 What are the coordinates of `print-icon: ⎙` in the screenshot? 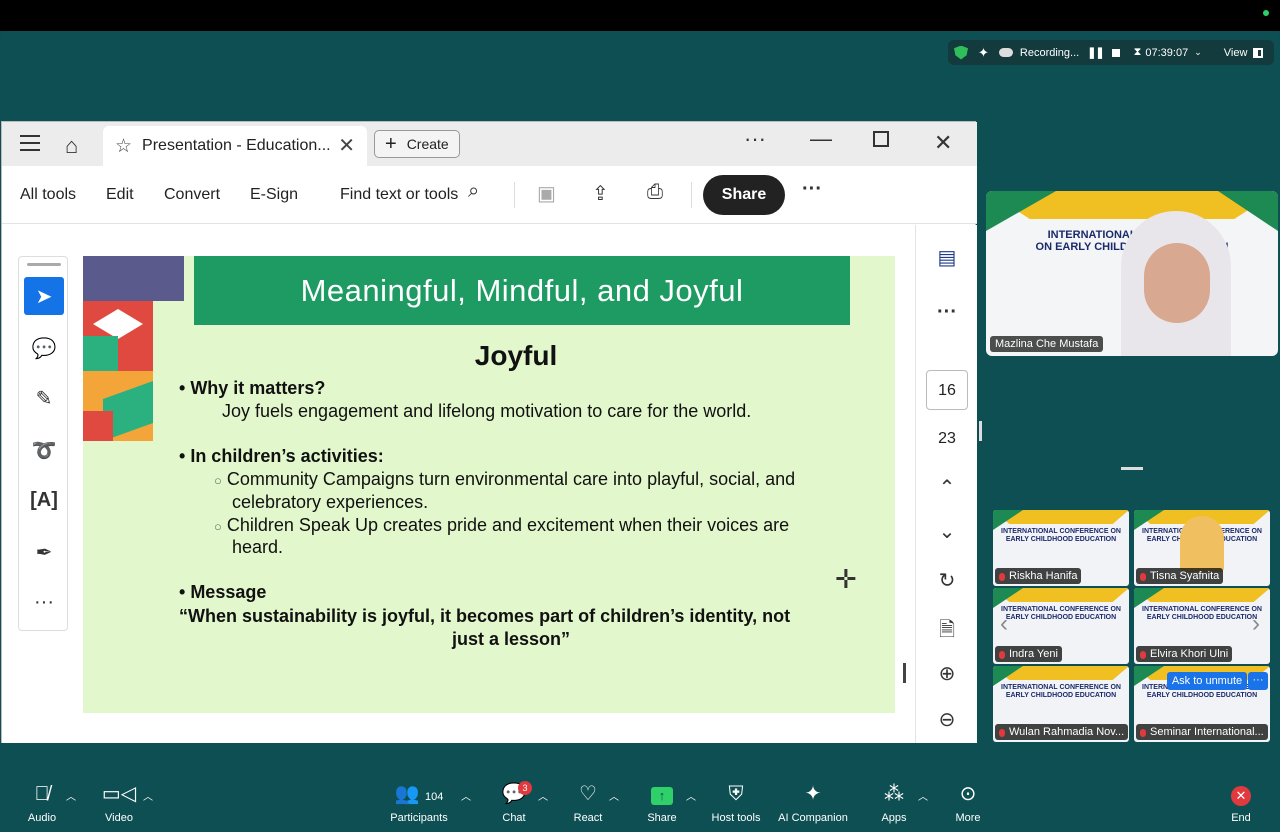 It's located at (655, 192).